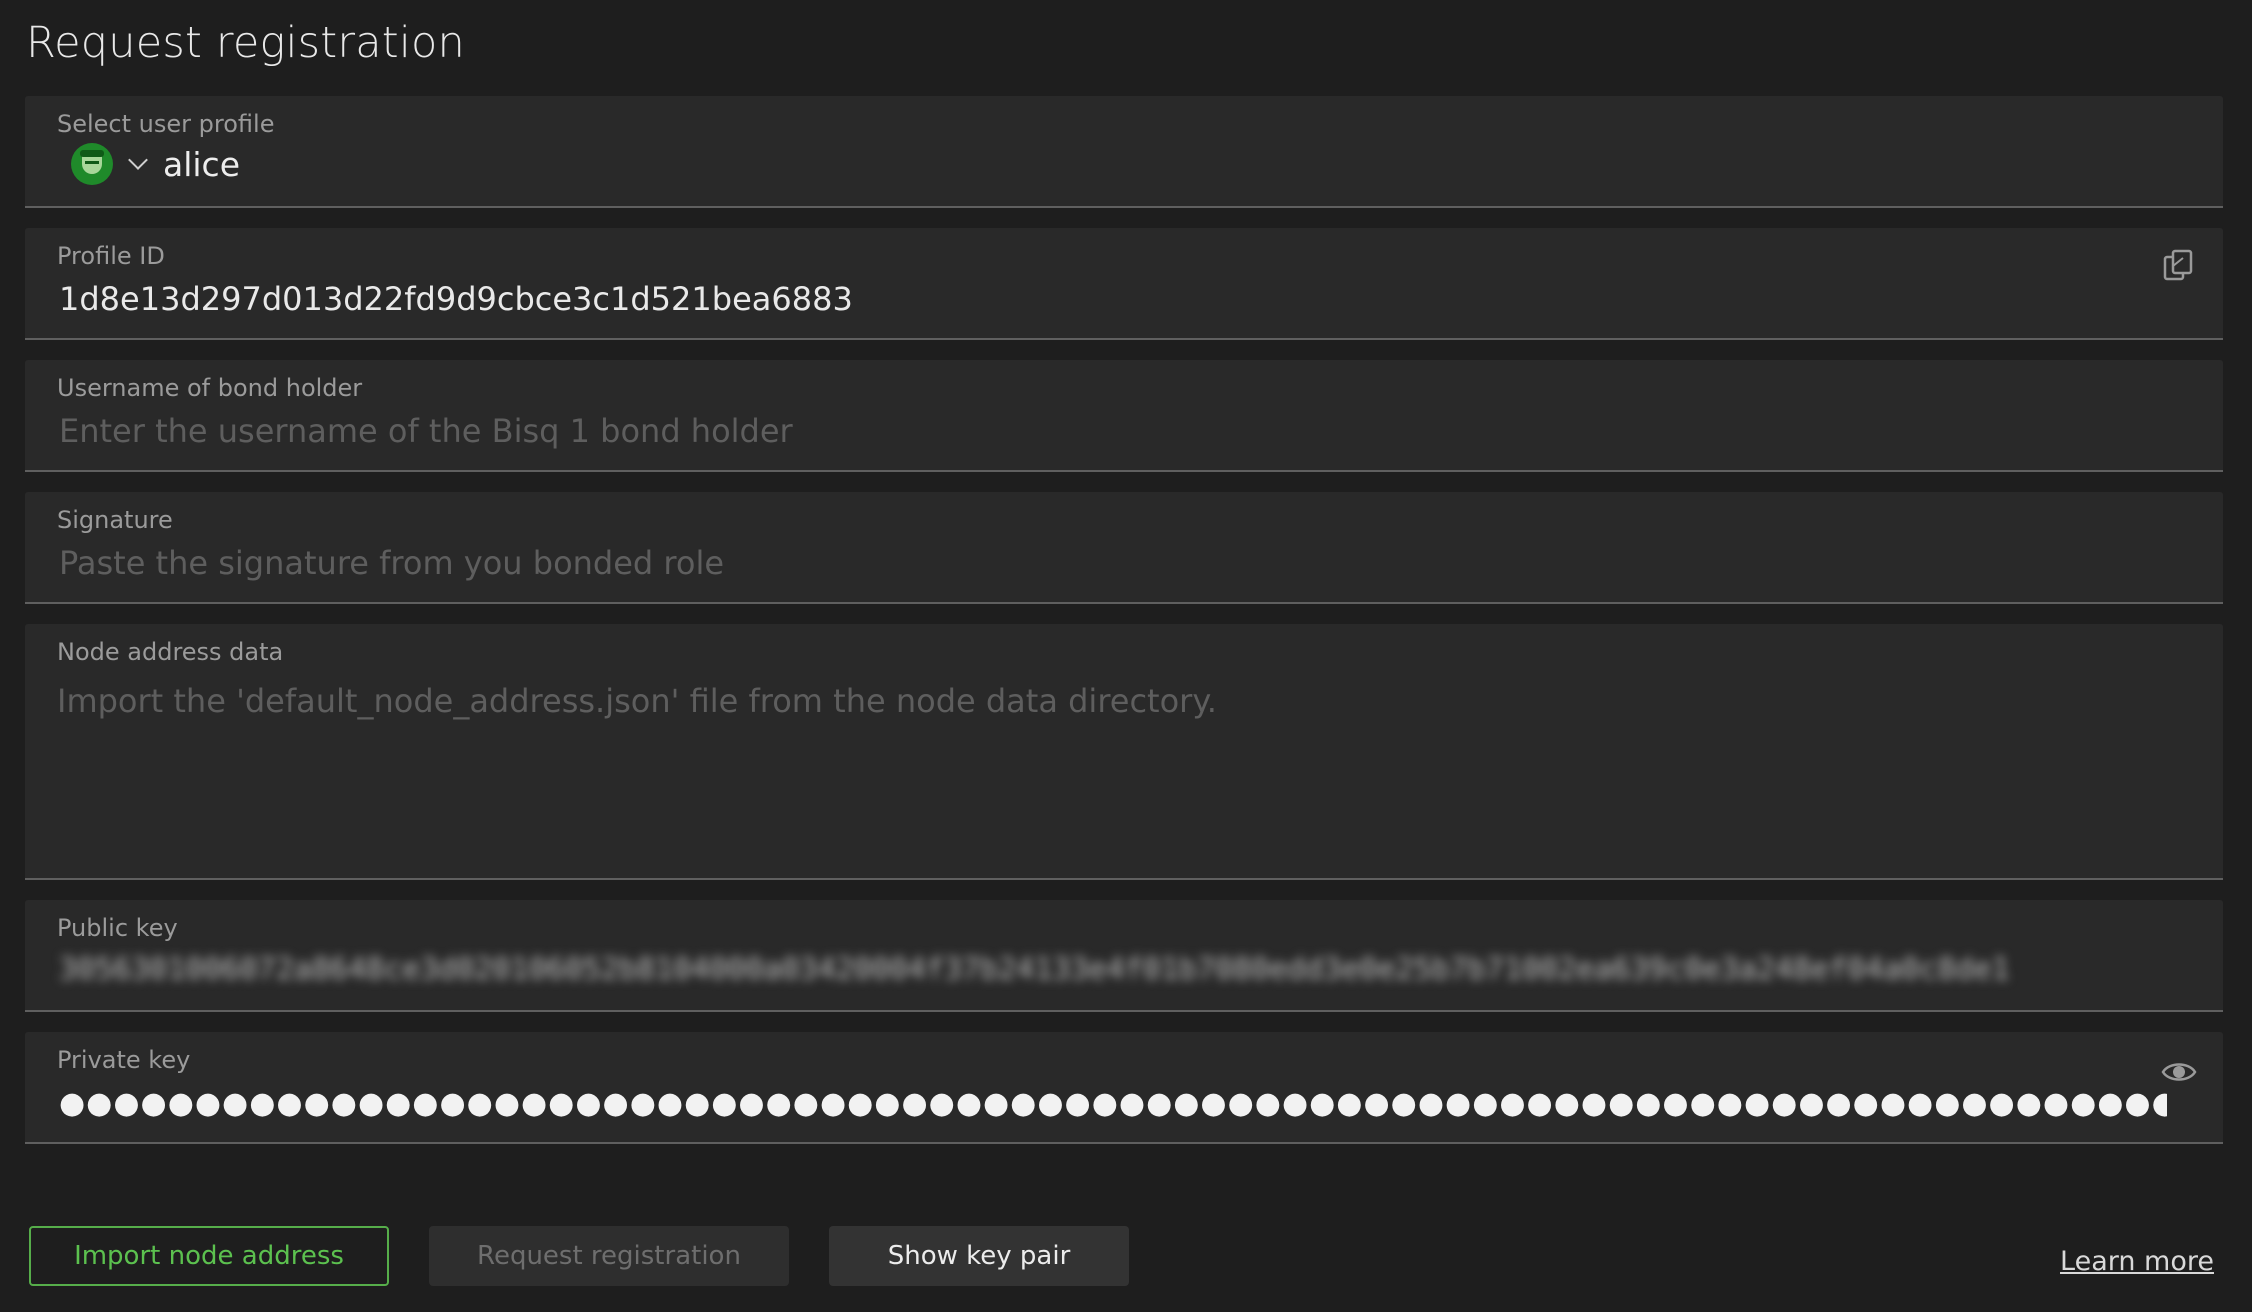  I want to click on request-registration-button: Request registration, so click(609, 1256).